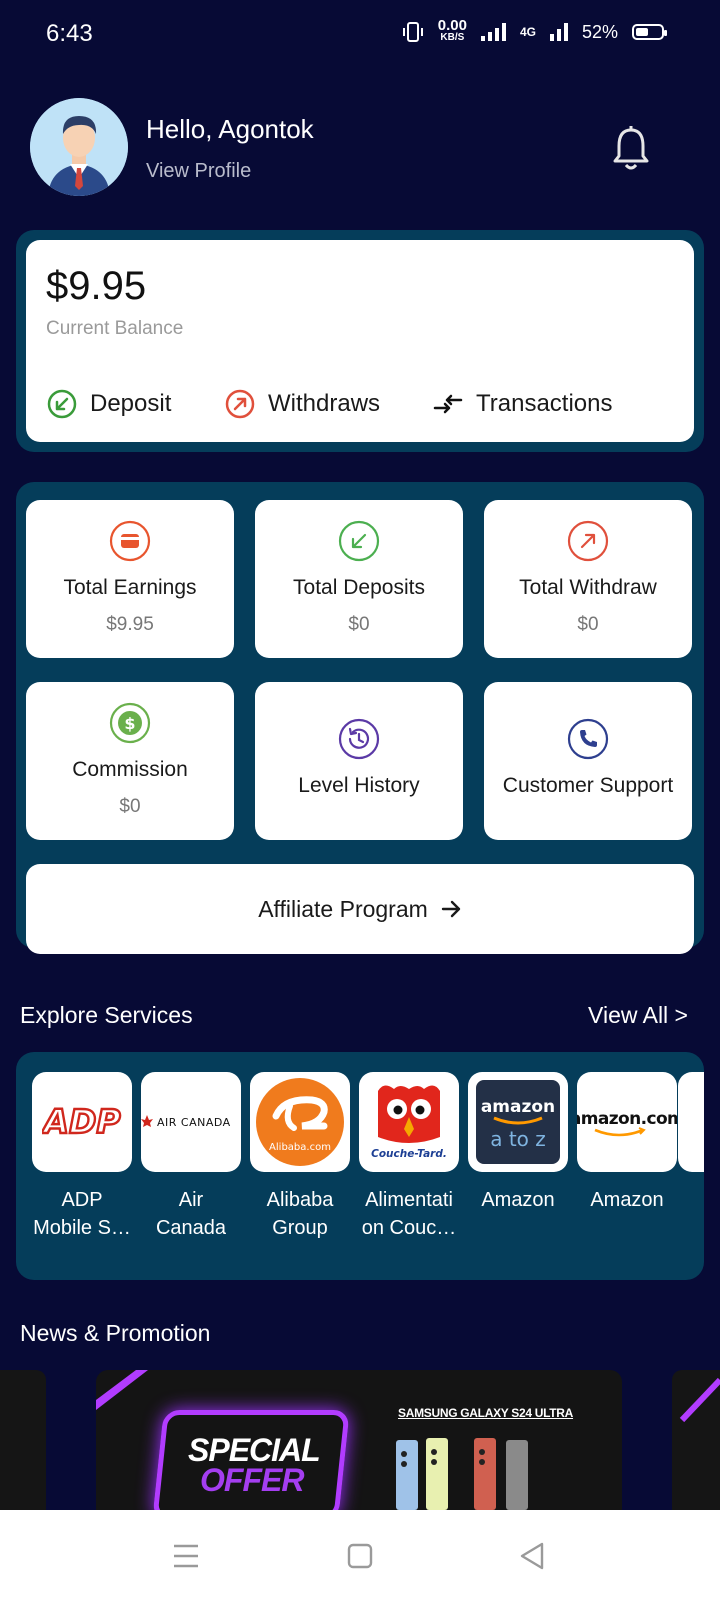 This screenshot has width=720, height=1600. What do you see at coordinates (544, 403) in the screenshot?
I see `transactions-label: Transactions` at bounding box center [544, 403].